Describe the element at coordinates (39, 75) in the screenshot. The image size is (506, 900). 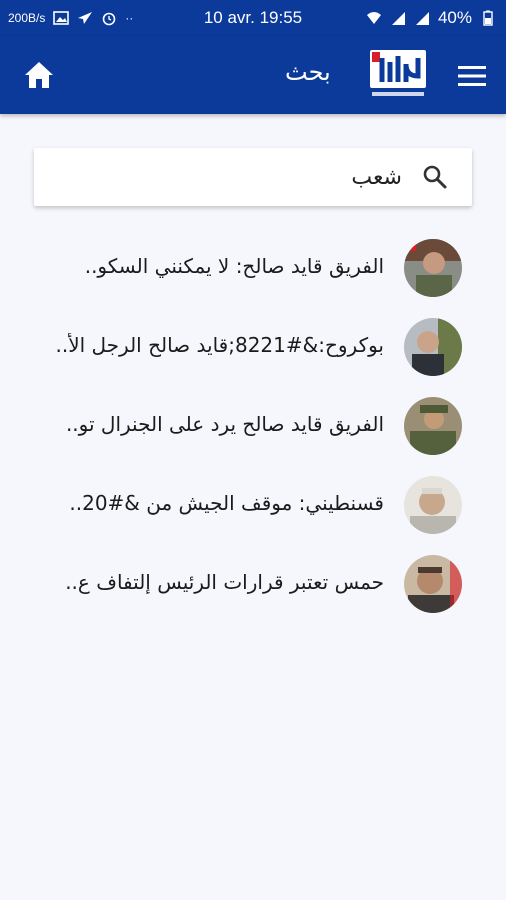
I see `home-icon` at that location.